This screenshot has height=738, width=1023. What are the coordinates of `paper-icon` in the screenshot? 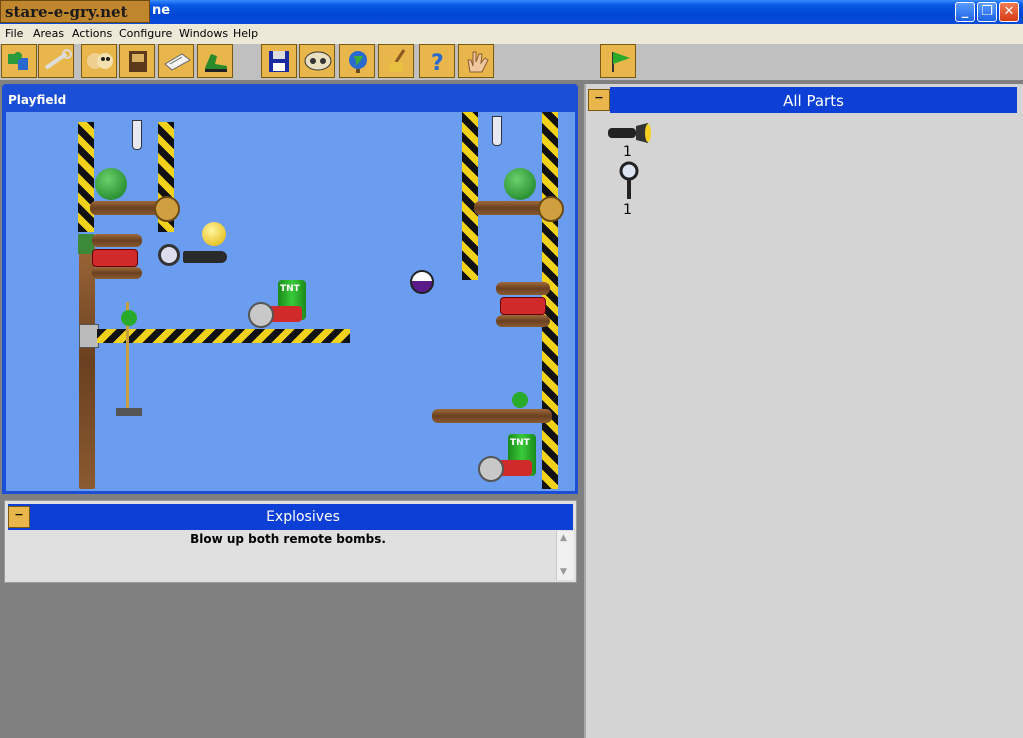 It's located at (177, 62).